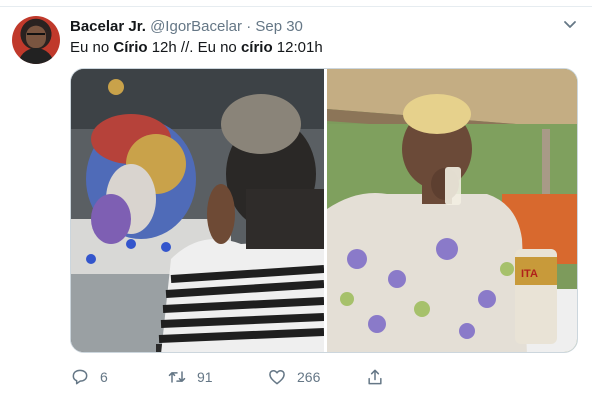  I want to click on reply-button: 6, so click(89, 377).